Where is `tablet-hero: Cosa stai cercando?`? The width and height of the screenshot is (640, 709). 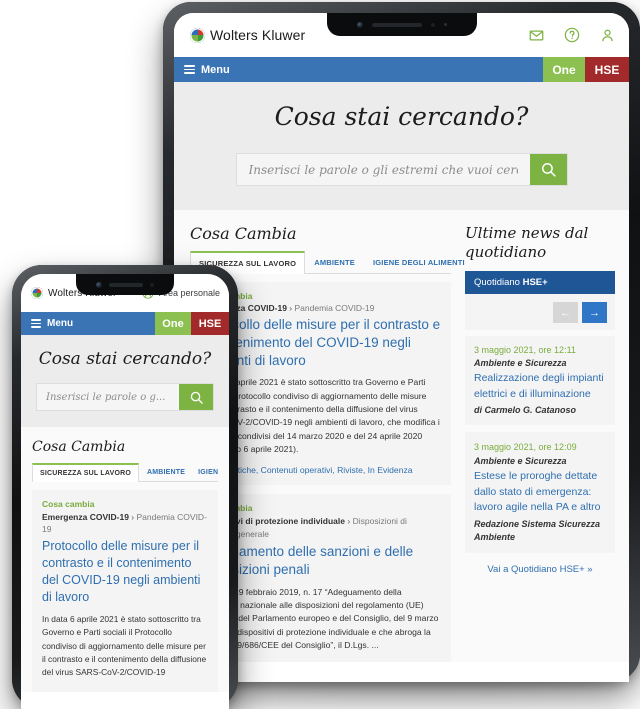
tablet-hero: Cosa stai cercando? is located at coordinates (401, 146).